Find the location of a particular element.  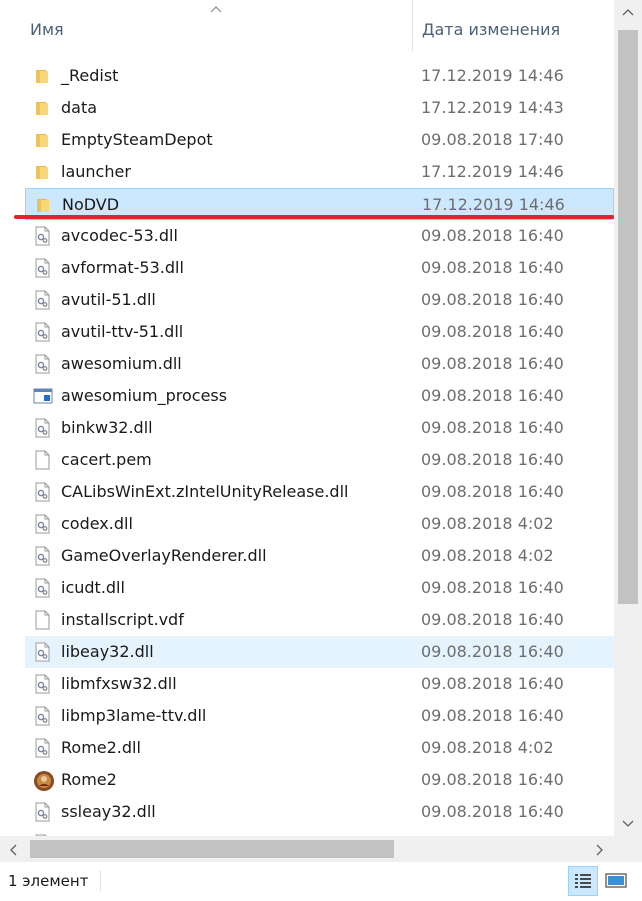

file-row: avcodec-53.dll 09.08.2018 16:40 is located at coordinates (319, 236).